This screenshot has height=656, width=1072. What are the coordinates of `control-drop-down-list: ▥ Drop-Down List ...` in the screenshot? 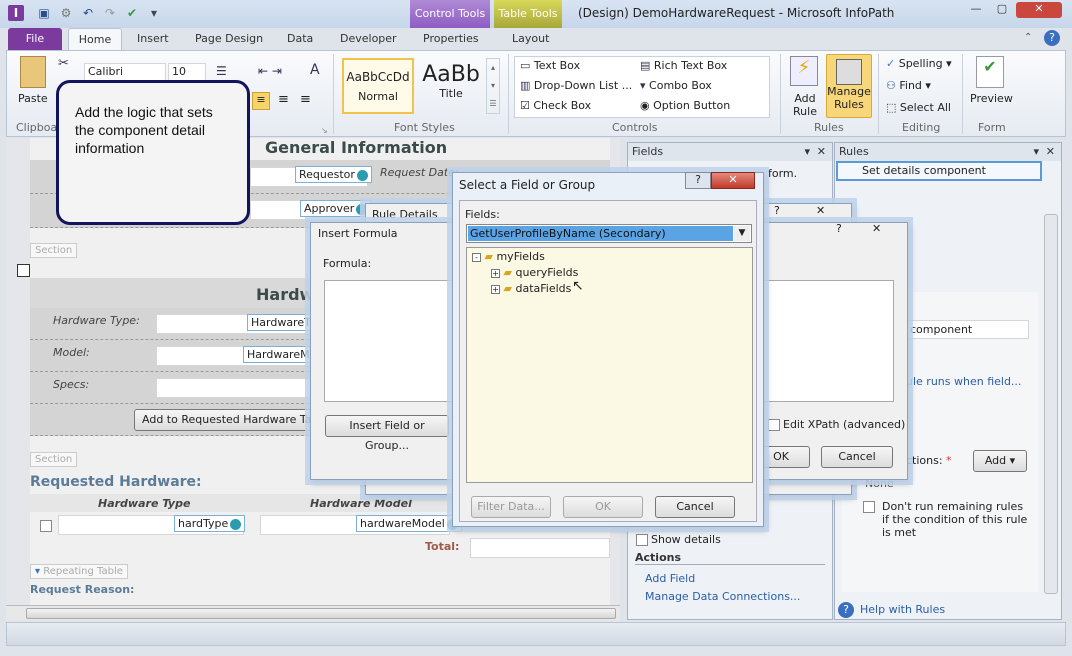 It's located at (576, 85).